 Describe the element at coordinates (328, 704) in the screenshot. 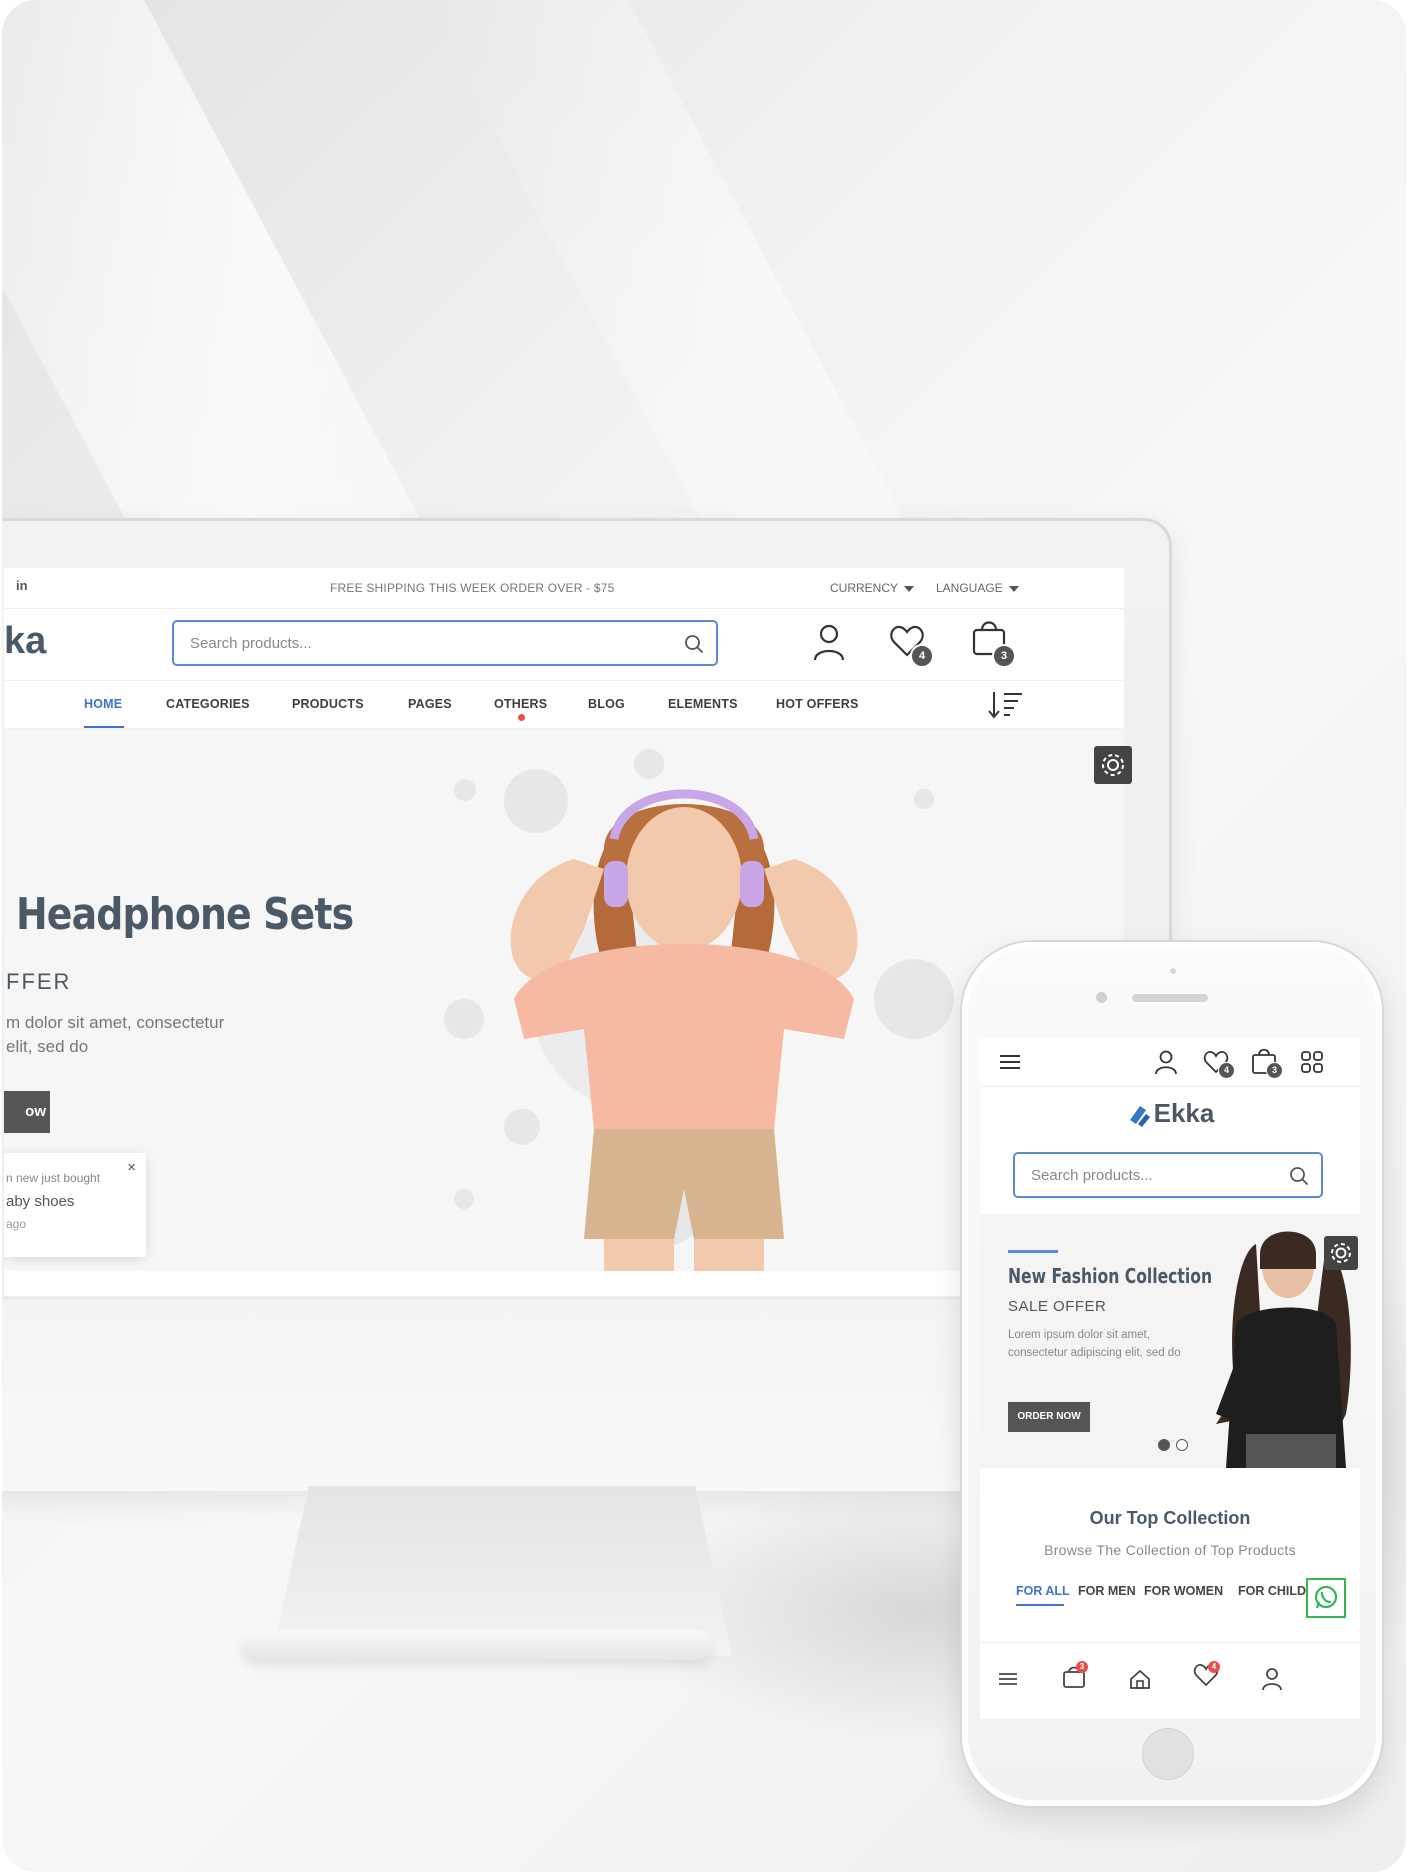

I see `nav-products: PRODUCTS` at that location.